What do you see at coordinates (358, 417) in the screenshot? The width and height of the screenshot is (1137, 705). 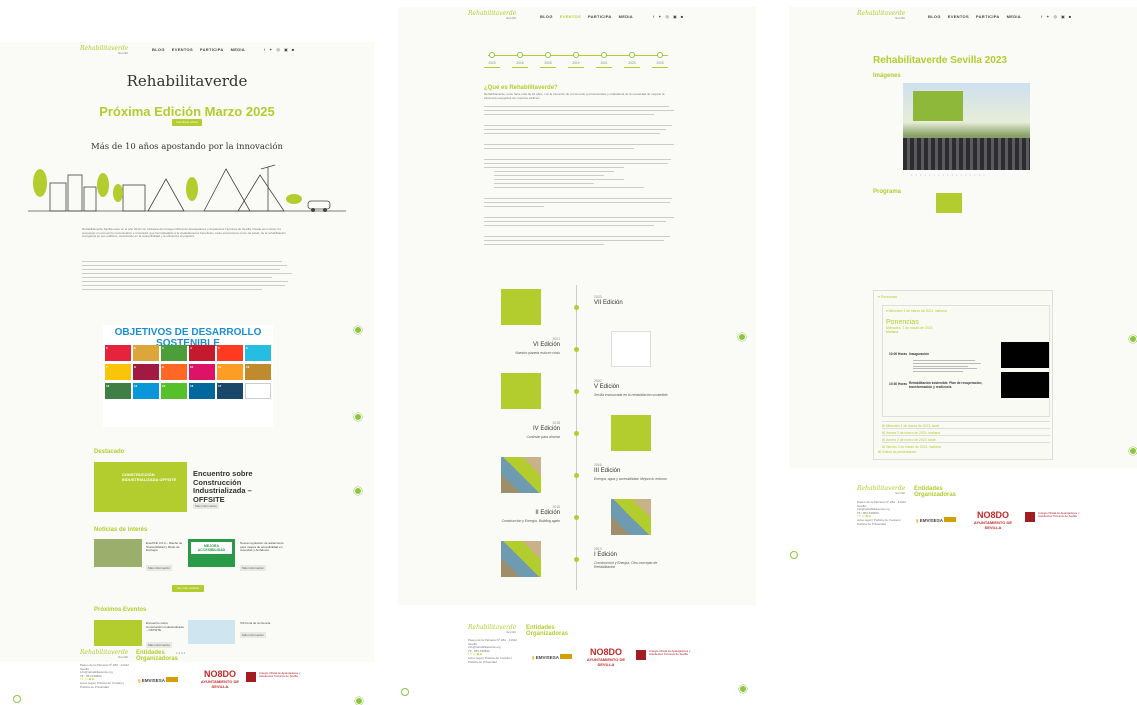 I see `chat-button-mid` at bounding box center [358, 417].